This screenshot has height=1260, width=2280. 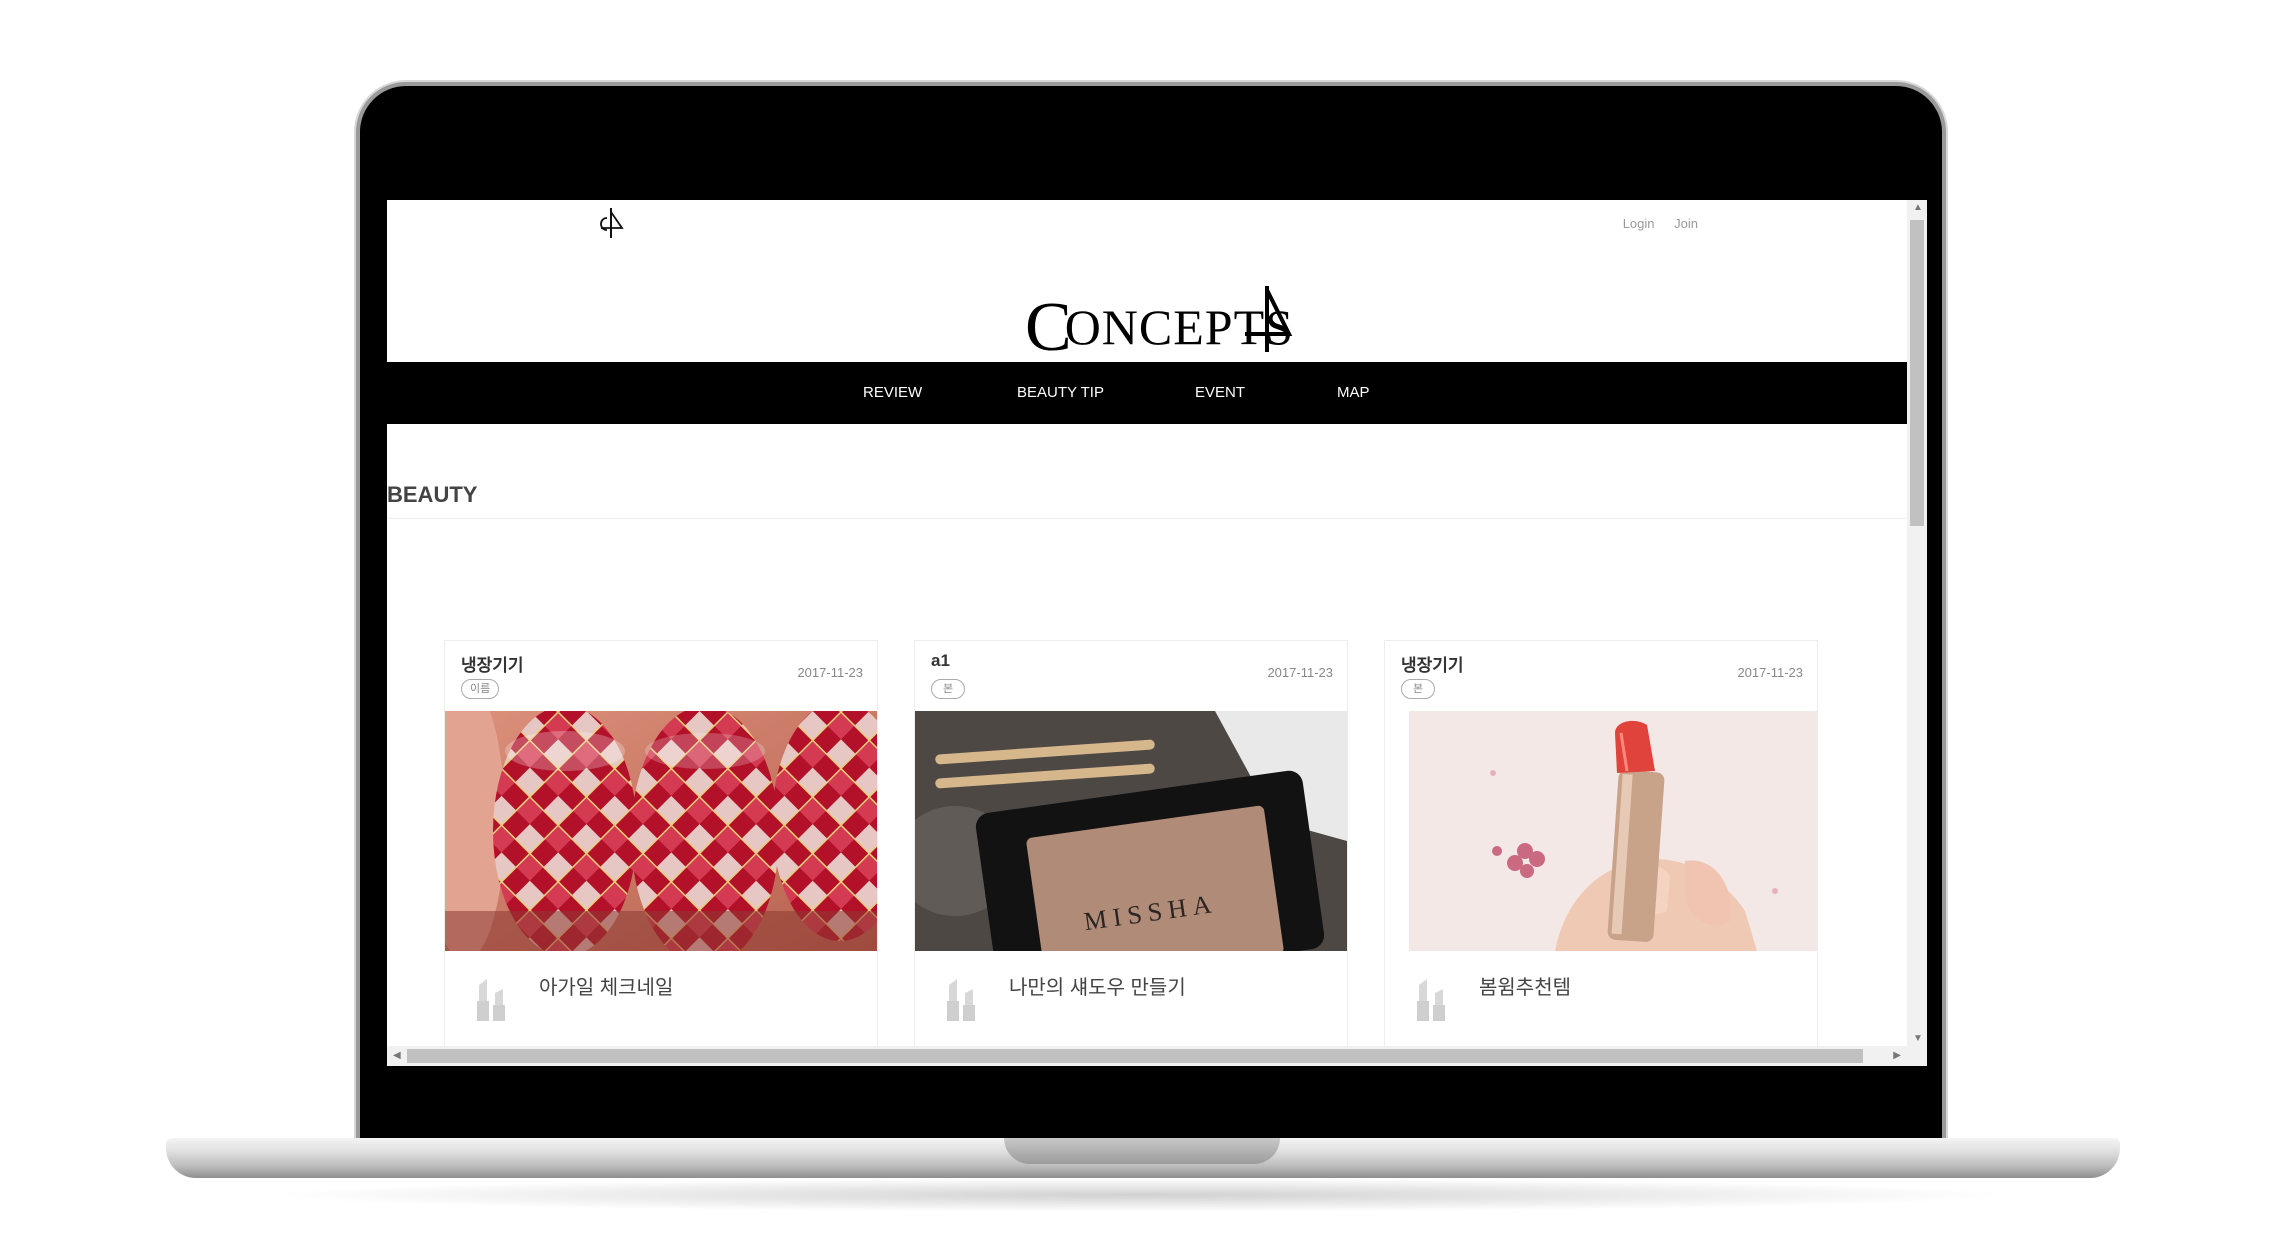 What do you see at coordinates (1269, 319) in the screenshot?
I see `brand-4-mark` at bounding box center [1269, 319].